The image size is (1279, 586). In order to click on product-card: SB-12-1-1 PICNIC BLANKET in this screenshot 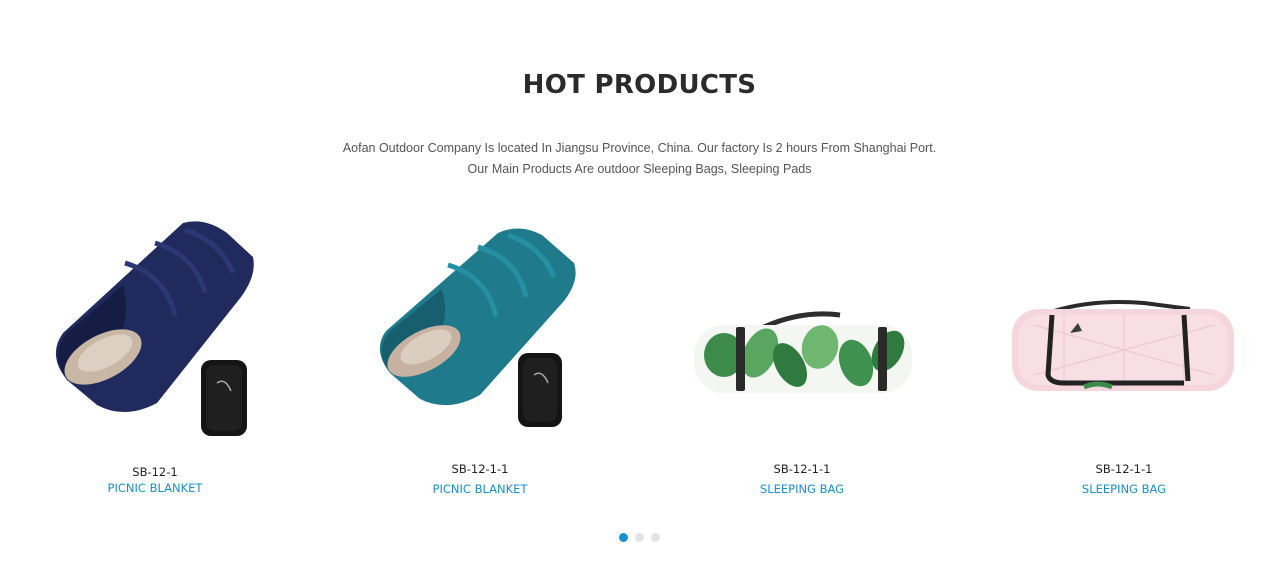, I will do `click(480, 355)`.